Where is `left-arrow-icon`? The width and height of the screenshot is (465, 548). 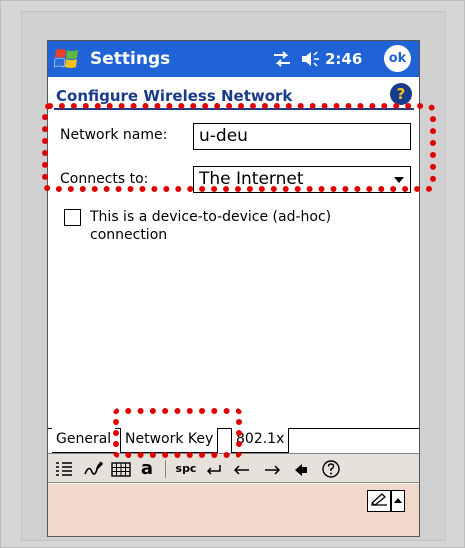
left-arrow-icon is located at coordinates (242, 469).